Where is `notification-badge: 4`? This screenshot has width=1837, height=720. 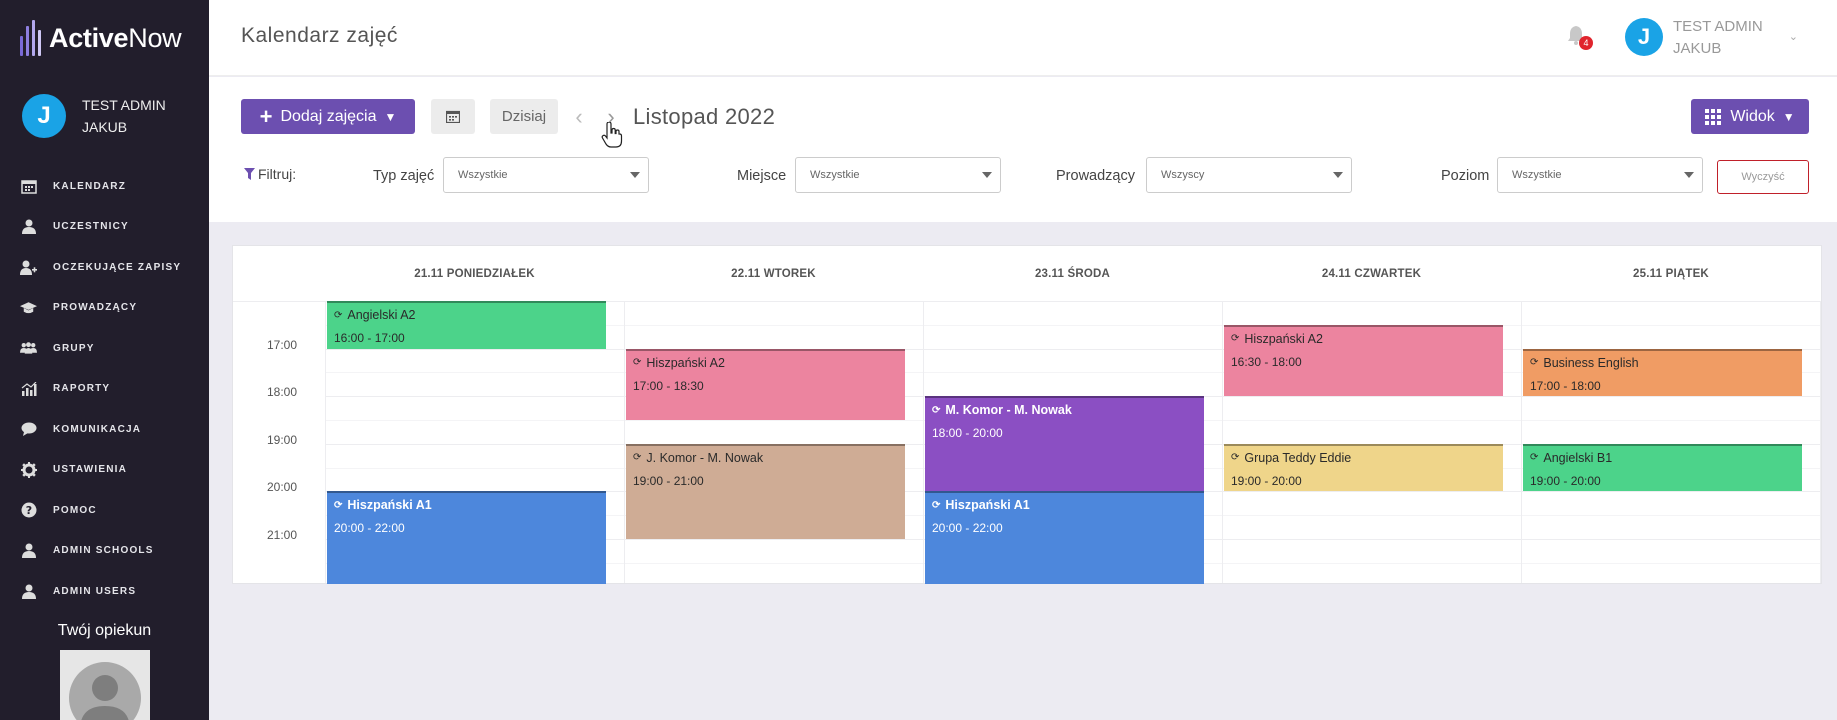
notification-badge: 4 is located at coordinates (1586, 43).